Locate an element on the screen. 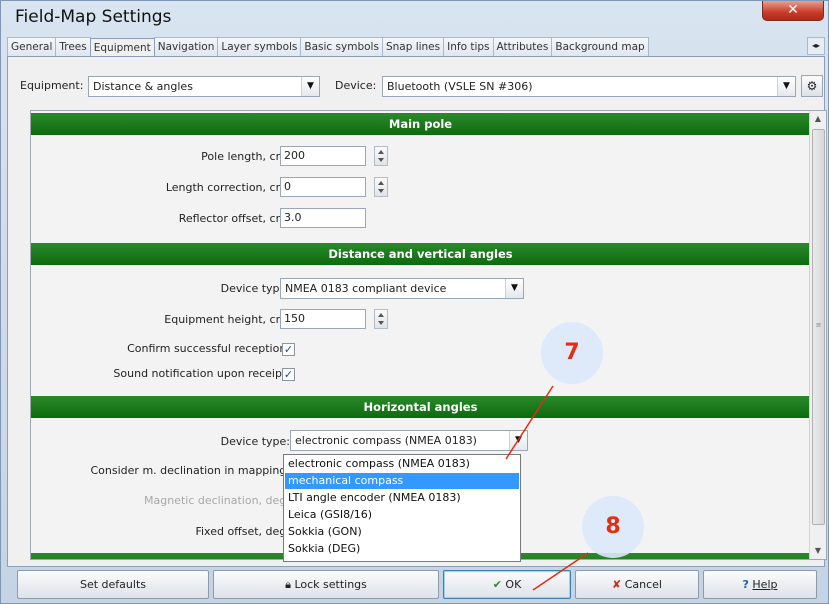 This screenshot has height=604, width=829. equipment-height-label: Equipment height, cm: is located at coordinates (227, 319).